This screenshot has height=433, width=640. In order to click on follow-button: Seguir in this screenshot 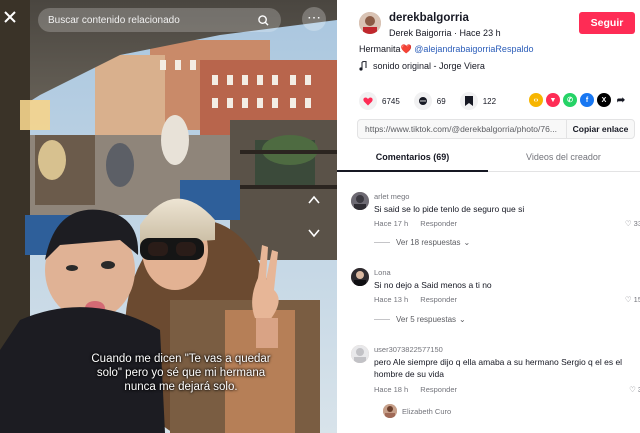, I will do `click(607, 23)`.